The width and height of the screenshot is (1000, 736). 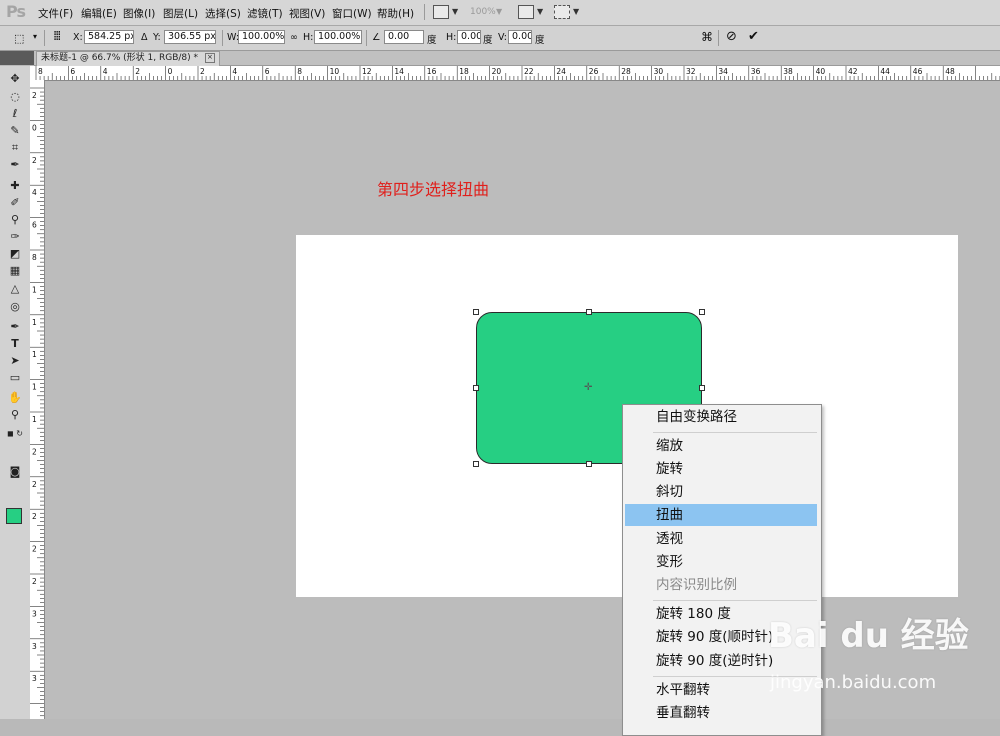 What do you see at coordinates (352, 13) in the screenshot?
I see `menu-window: 窗口(W)` at bounding box center [352, 13].